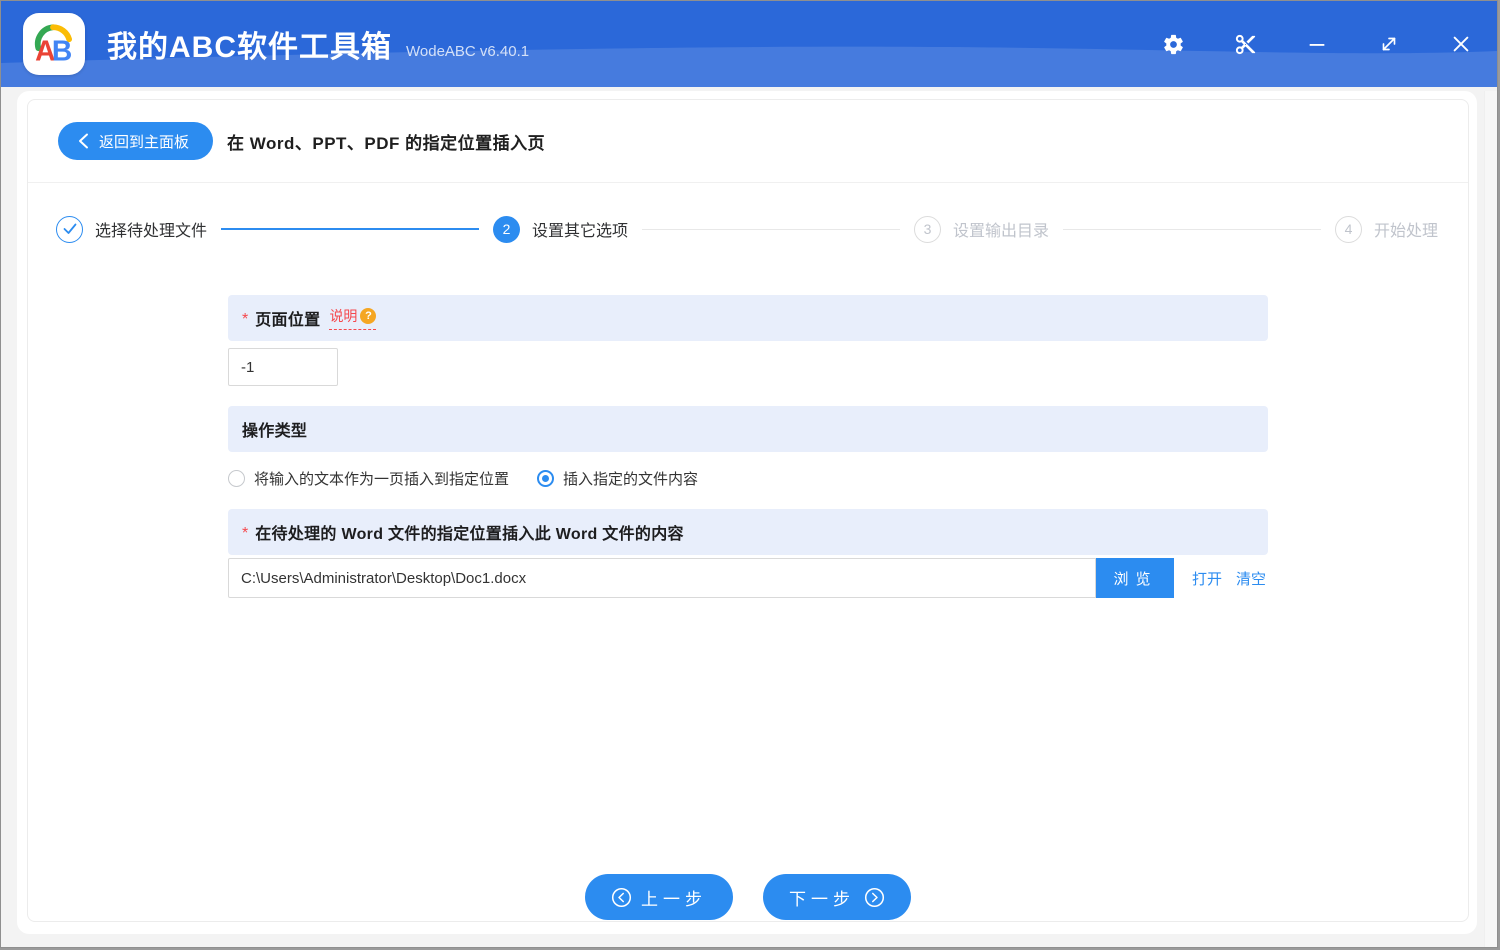  Describe the element at coordinates (151, 231) in the screenshot. I see `step-1-label: 选择待处理文件` at that location.